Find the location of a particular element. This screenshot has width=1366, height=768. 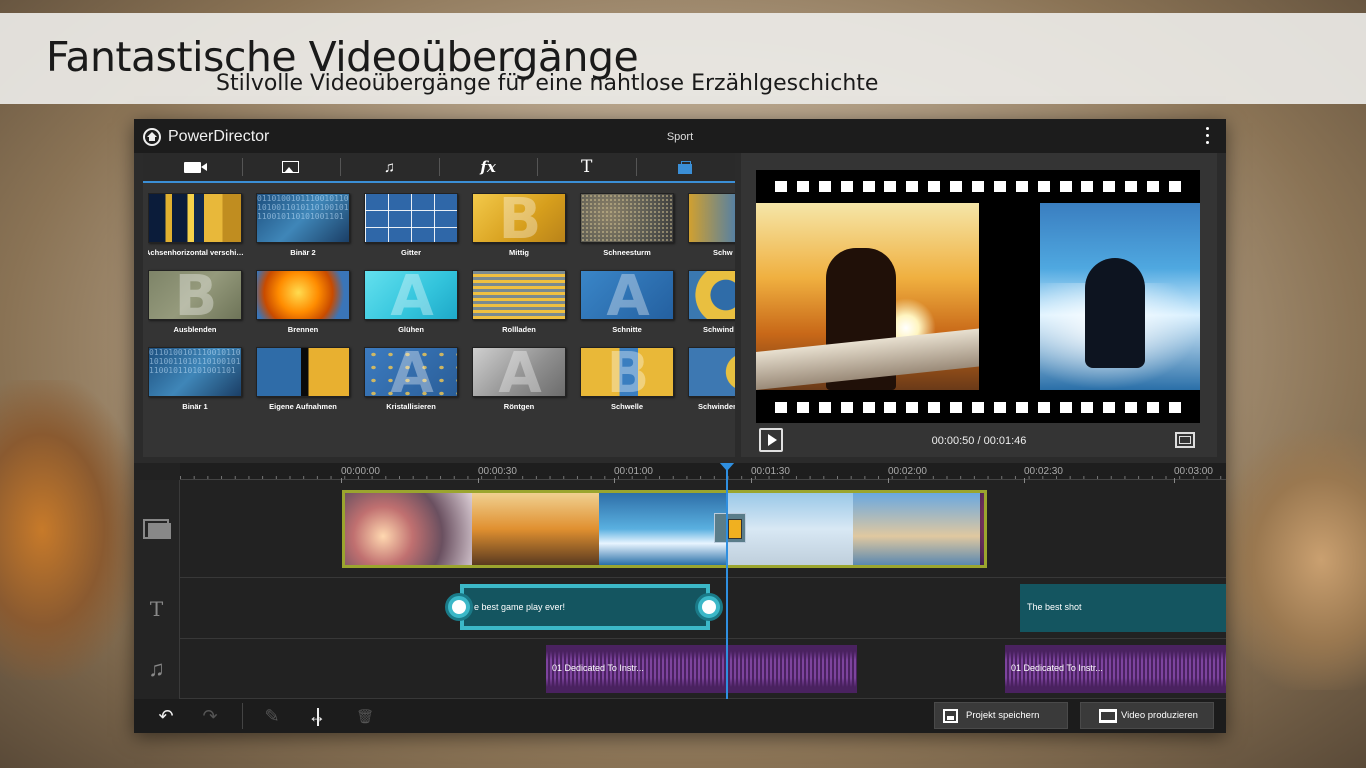

tab-fx: fx is located at coordinates (488, 167).